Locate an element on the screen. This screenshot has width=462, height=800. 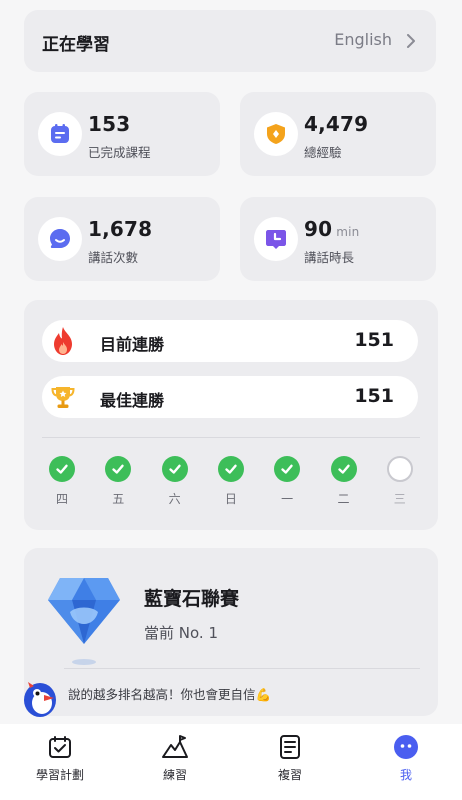
current-streak-label: 目前連勝 is located at coordinates (132, 344).